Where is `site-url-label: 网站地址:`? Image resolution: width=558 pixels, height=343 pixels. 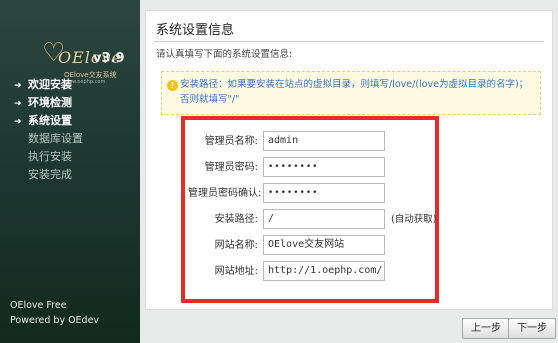
site-url-label: 网站地址: is located at coordinates (236, 271).